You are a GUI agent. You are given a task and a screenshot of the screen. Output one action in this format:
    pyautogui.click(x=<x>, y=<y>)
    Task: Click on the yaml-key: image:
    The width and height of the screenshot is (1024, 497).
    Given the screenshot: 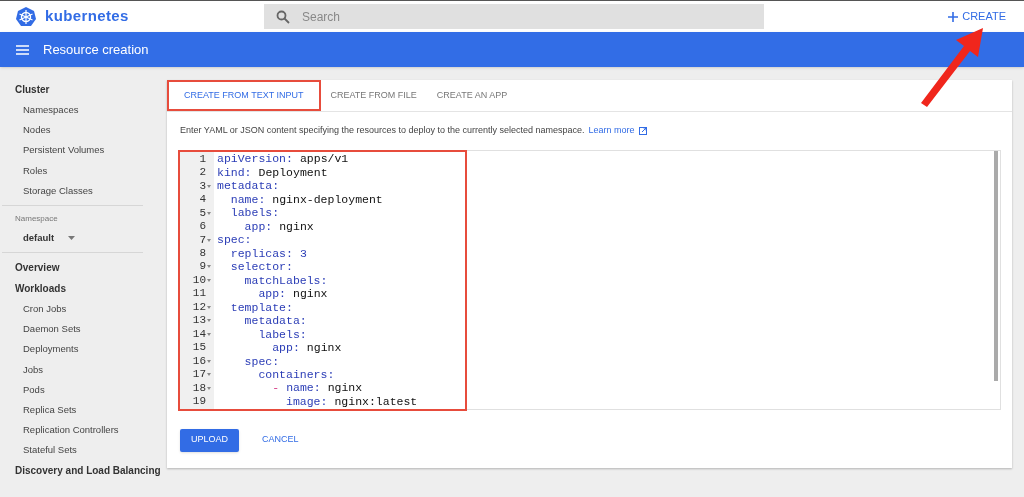 What is the action you would take?
    pyautogui.click(x=272, y=401)
    